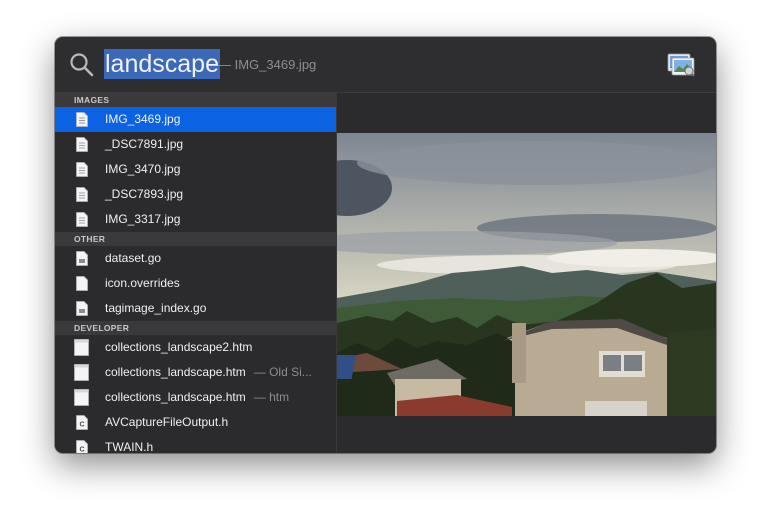 The width and height of the screenshot is (770, 526). What do you see at coordinates (144, 144) in the screenshot?
I see `result-label: _DSC7891.jpg` at bounding box center [144, 144].